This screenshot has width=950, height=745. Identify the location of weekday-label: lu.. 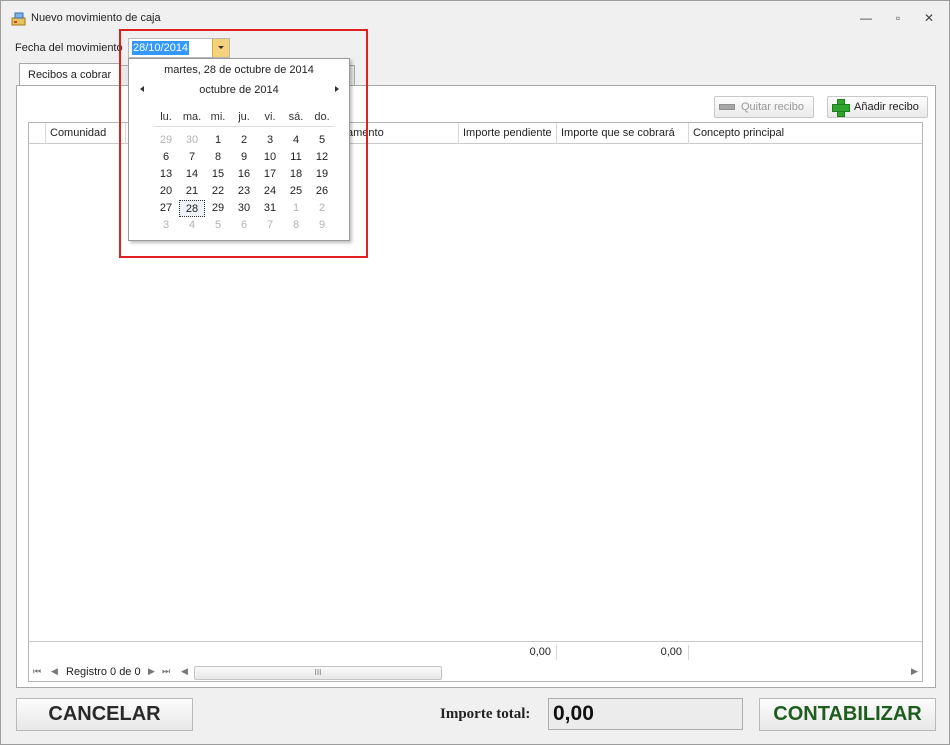
(166, 117).